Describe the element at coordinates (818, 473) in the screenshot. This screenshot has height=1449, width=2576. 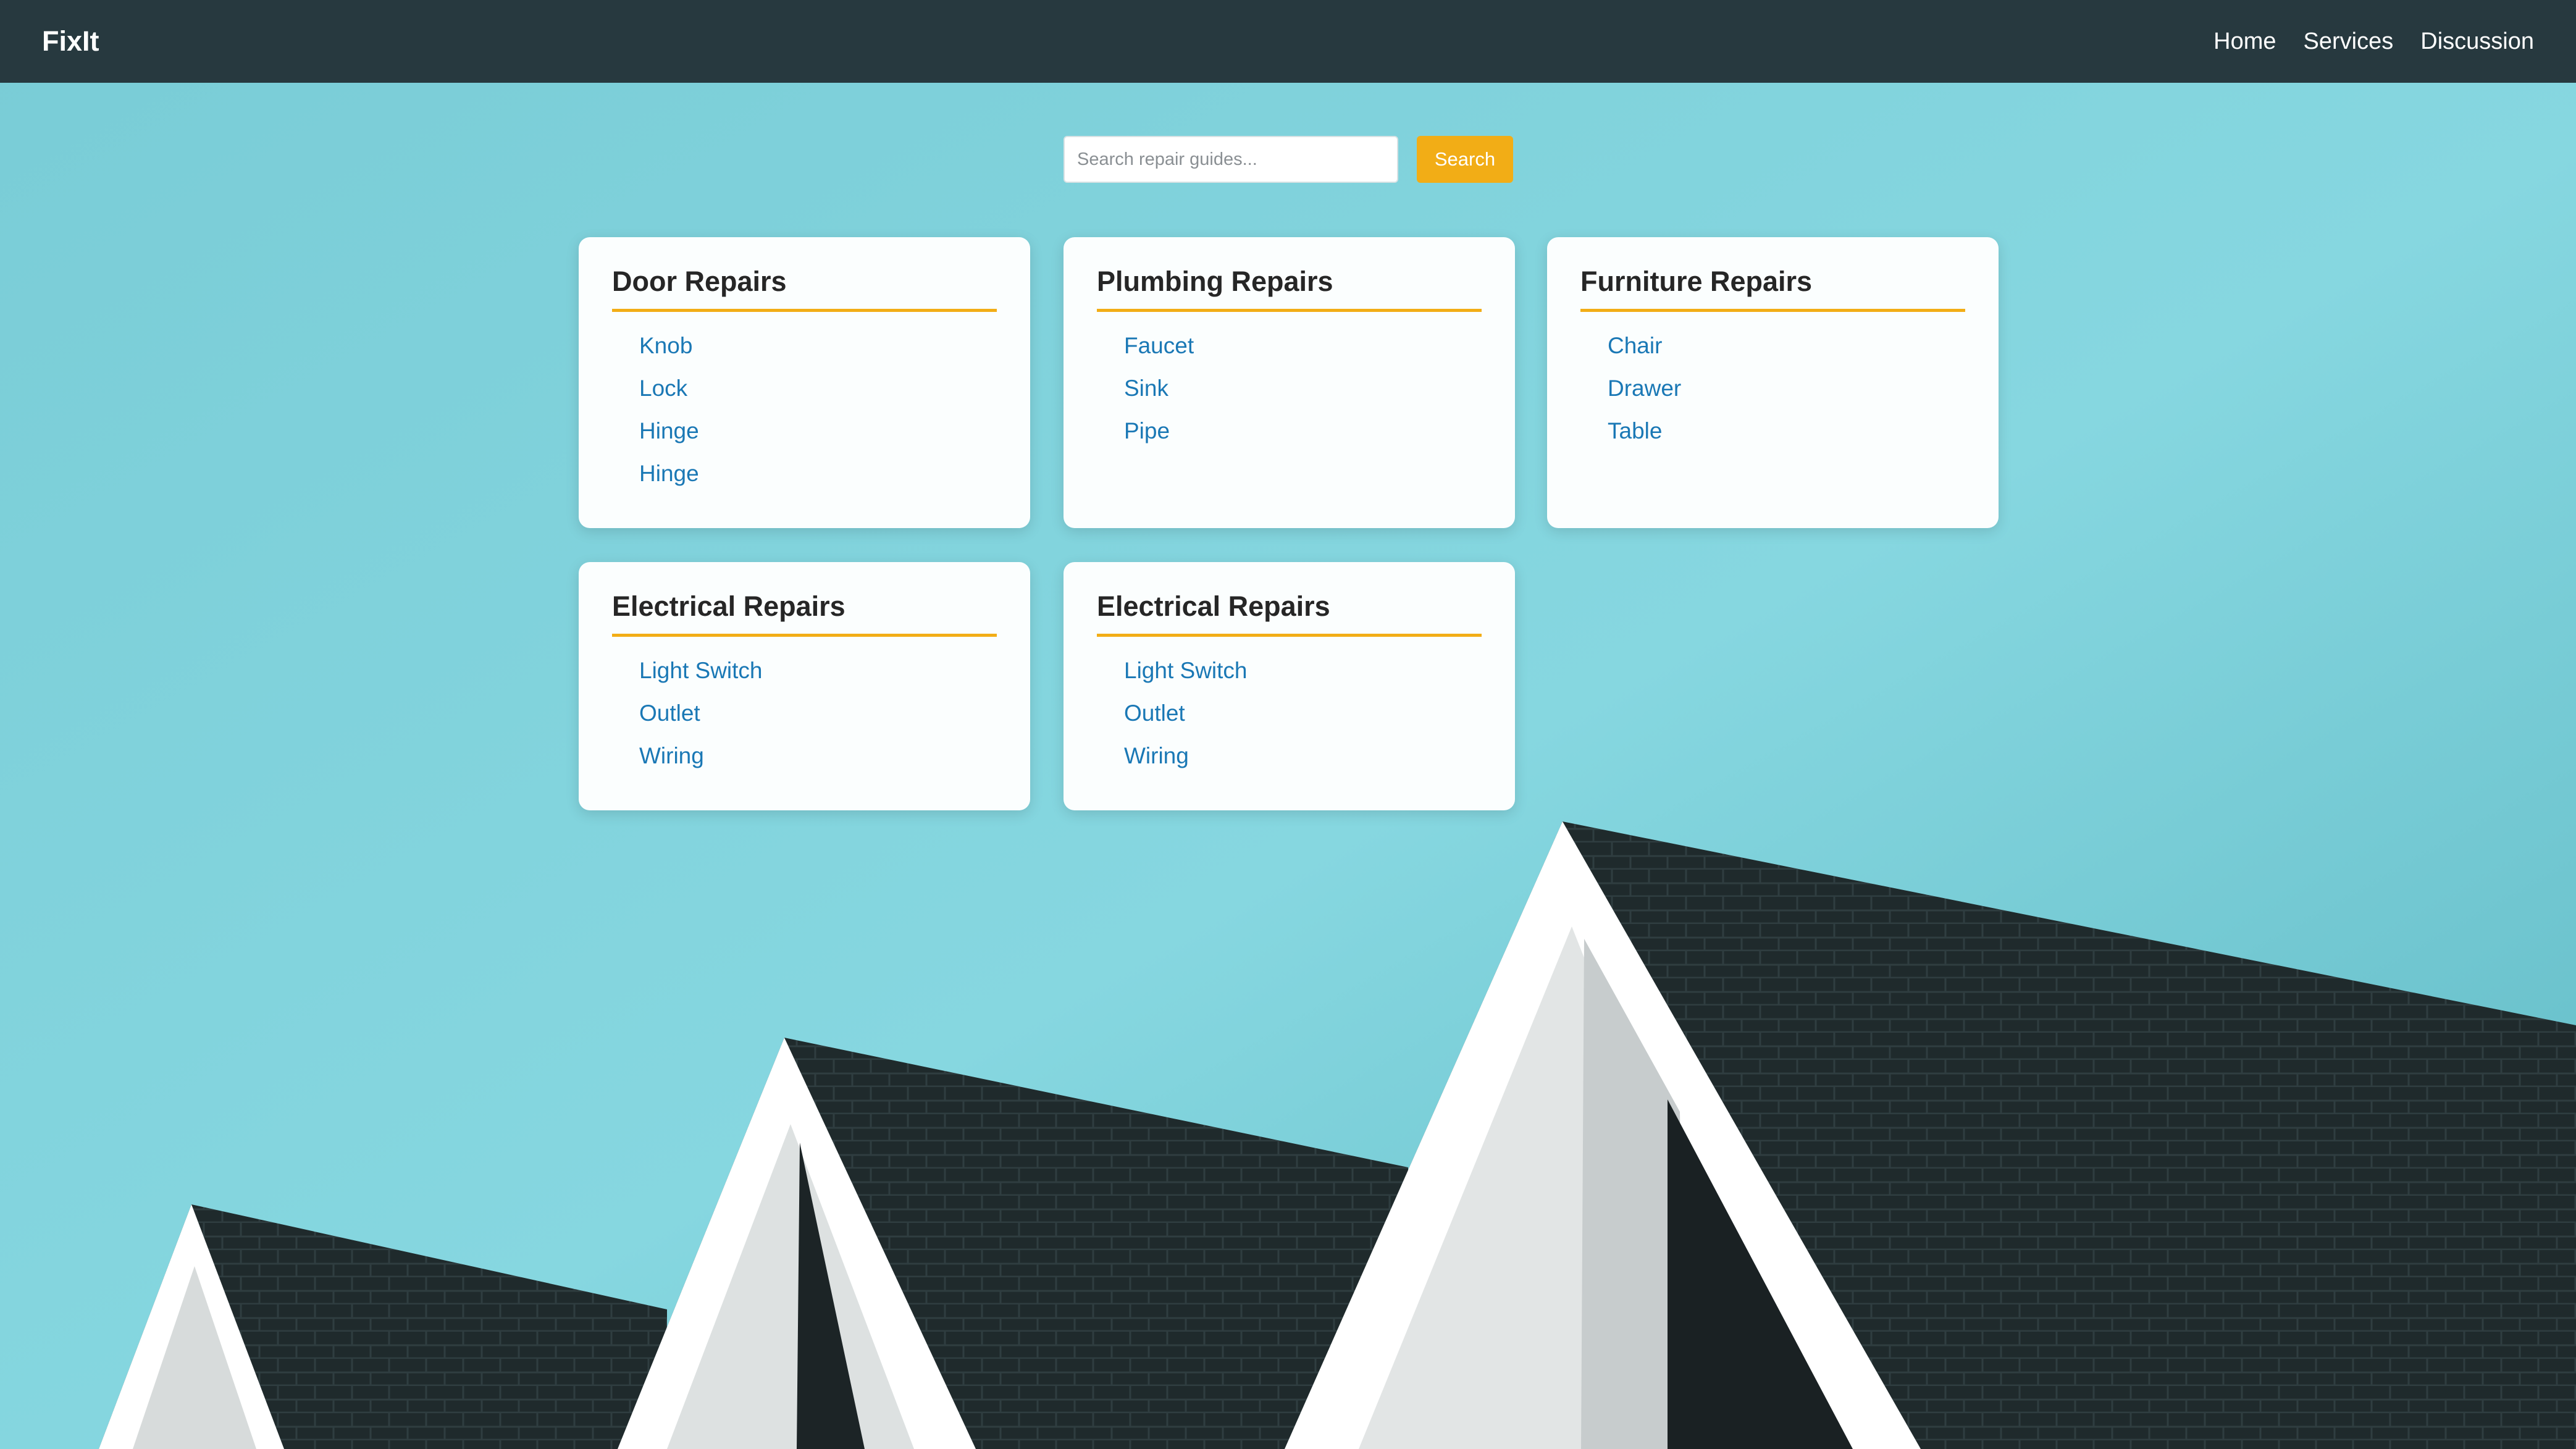
I see `guide-link-hinge-2: Hinge` at that location.